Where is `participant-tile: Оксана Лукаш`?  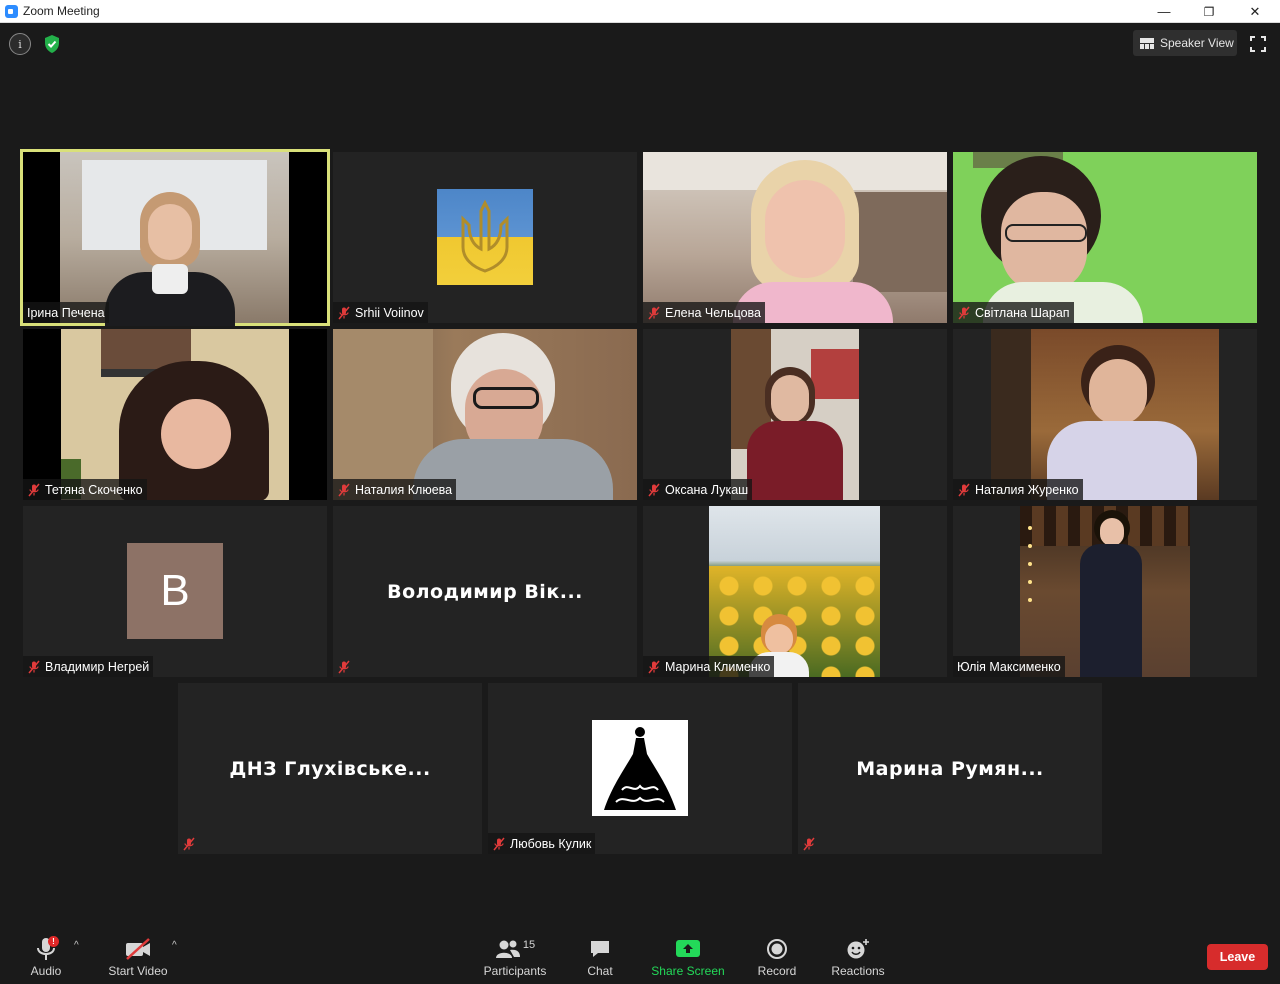 participant-tile: Оксана Лукаш is located at coordinates (795, 414).